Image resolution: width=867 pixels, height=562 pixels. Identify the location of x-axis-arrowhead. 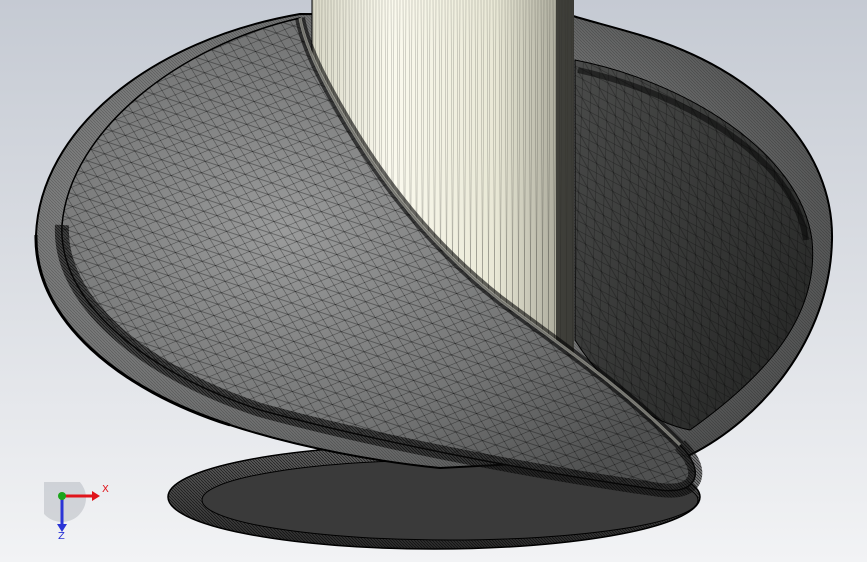
(96, 496).